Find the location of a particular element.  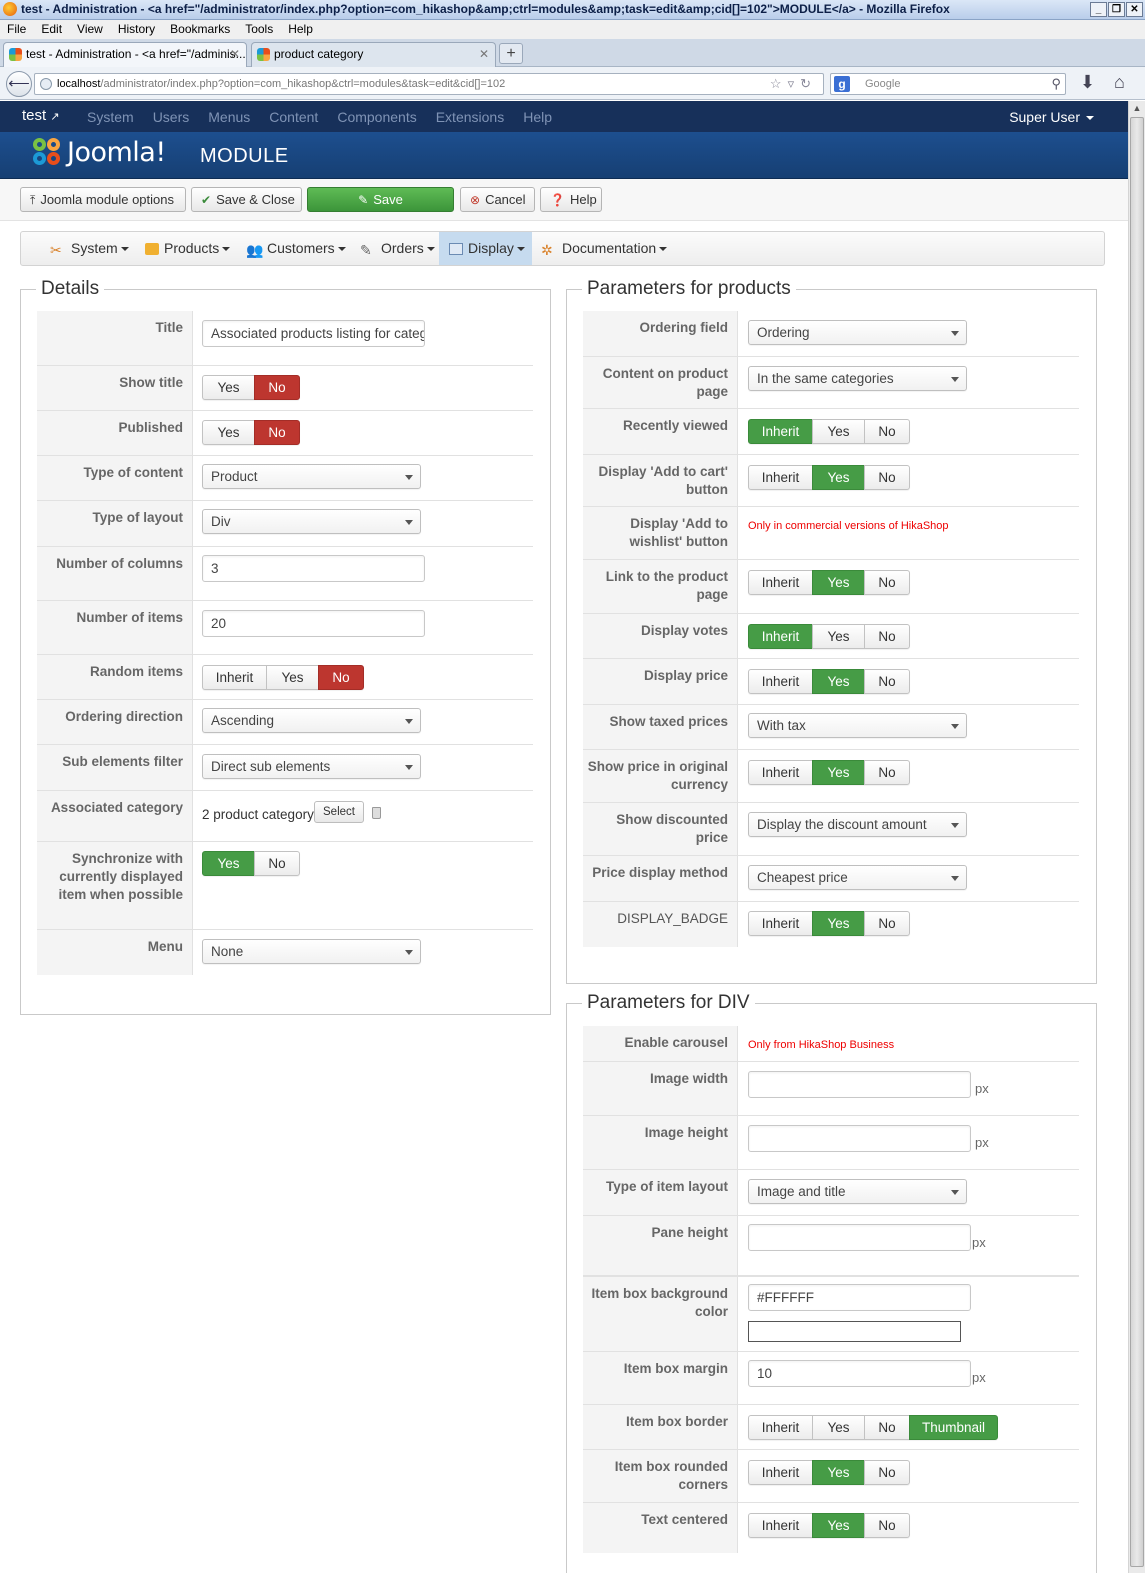

title-input: Associated products listing for categ is located at coordinates (313, 333).